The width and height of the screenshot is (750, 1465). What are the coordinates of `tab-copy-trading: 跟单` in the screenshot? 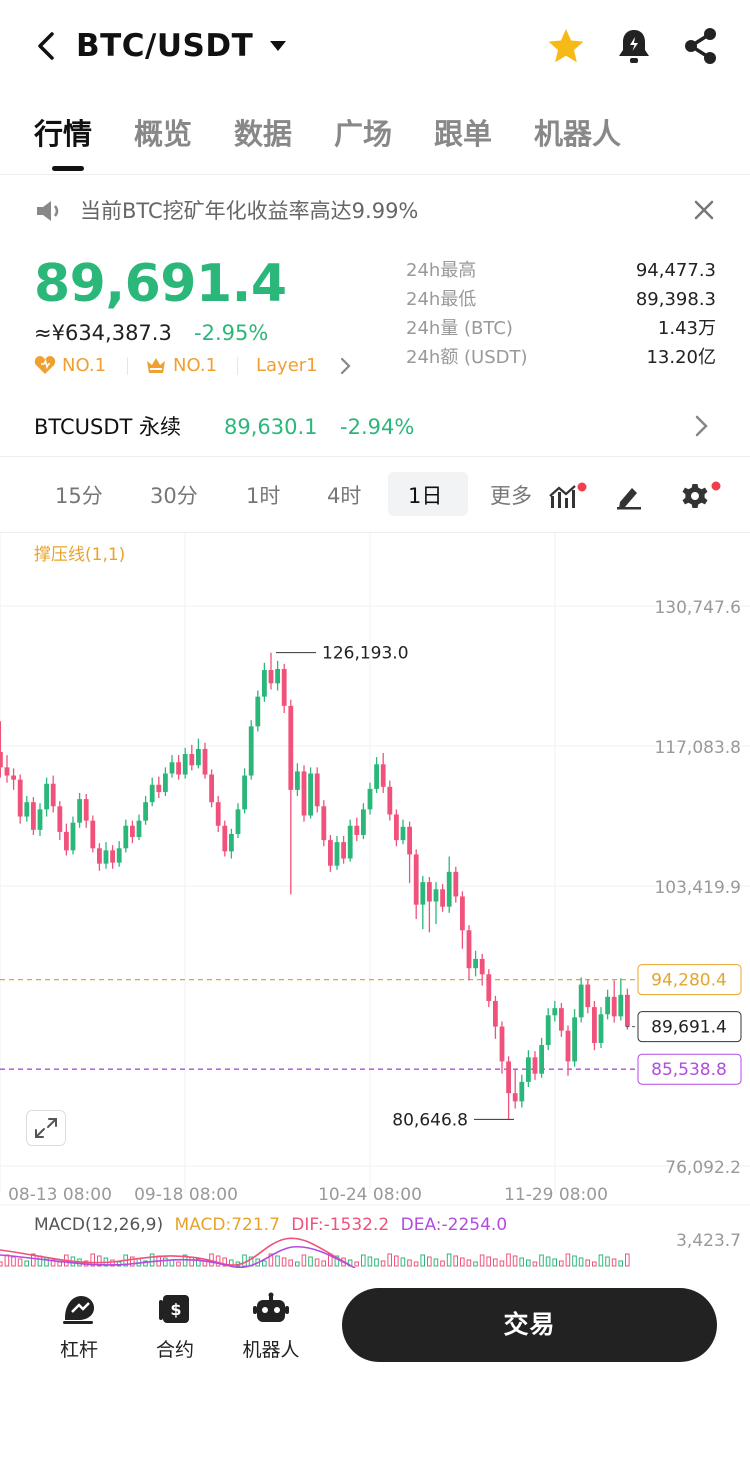 It's located at (463, 134).